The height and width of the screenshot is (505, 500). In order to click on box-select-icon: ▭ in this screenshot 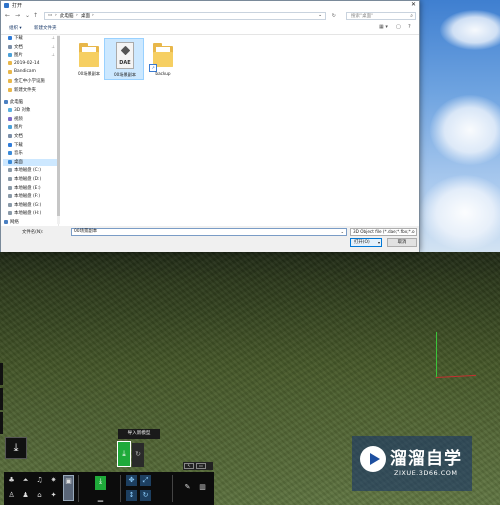, I will do `click(201, 466)`.